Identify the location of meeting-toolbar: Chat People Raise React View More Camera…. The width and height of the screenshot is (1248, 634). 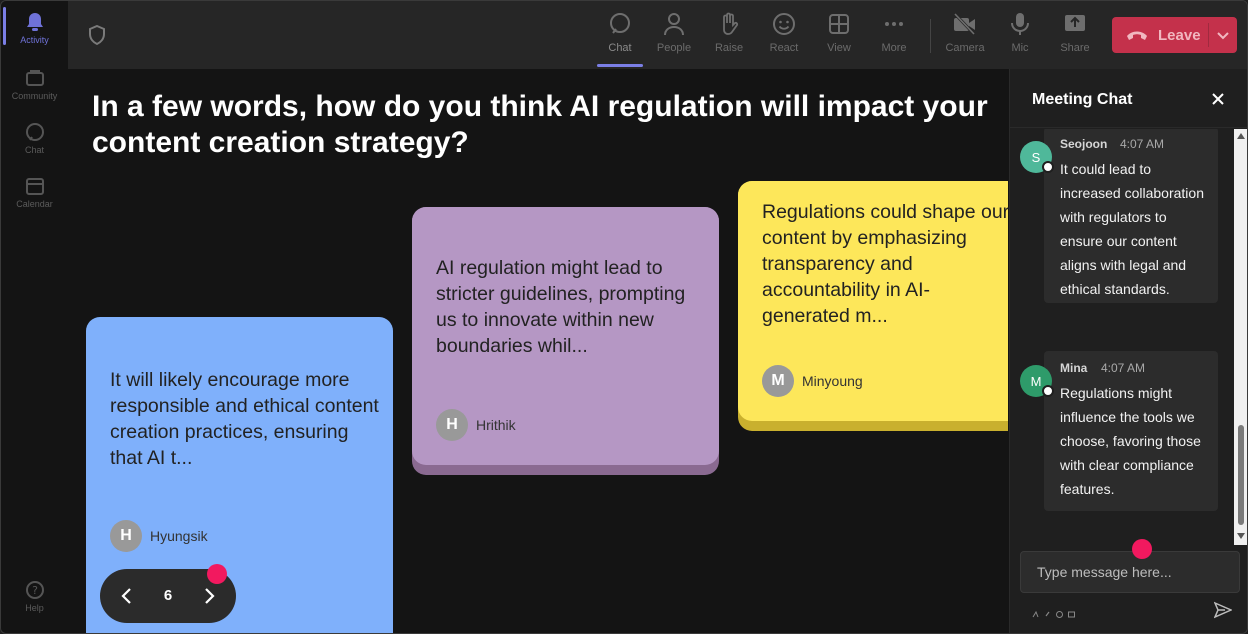
(657, 35).